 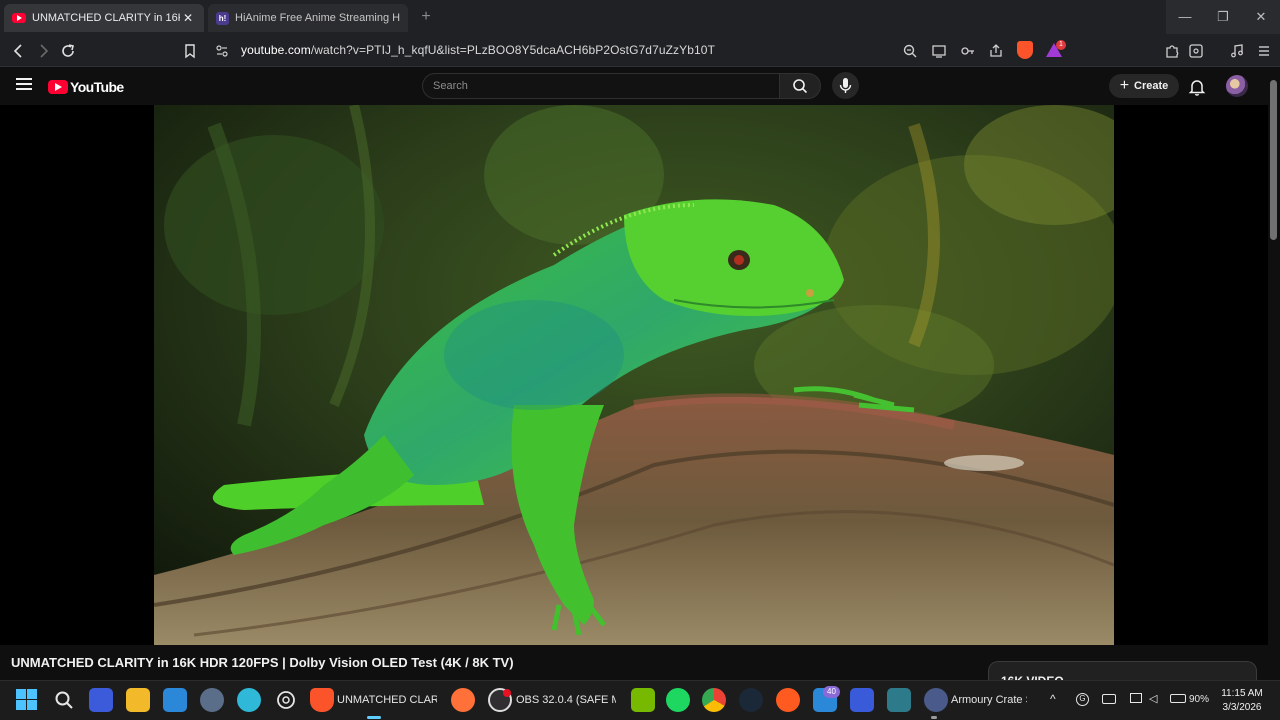 What do you see at coordinates (862, 700) in the screenshot?
I see `vpn-app-icon` at bounding box center [862, 700].